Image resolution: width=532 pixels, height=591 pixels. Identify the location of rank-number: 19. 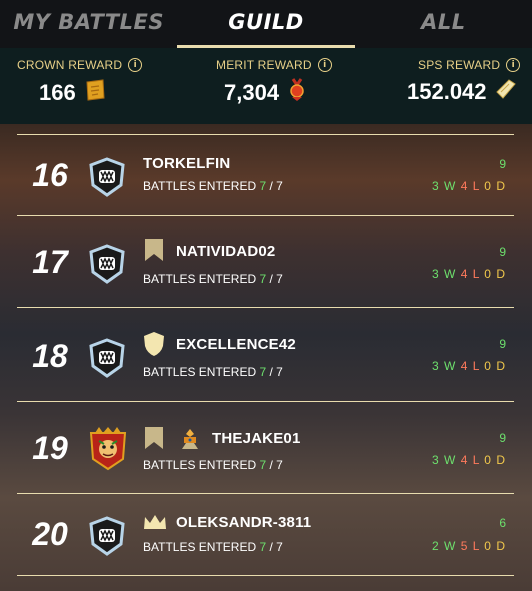
(50, 448).